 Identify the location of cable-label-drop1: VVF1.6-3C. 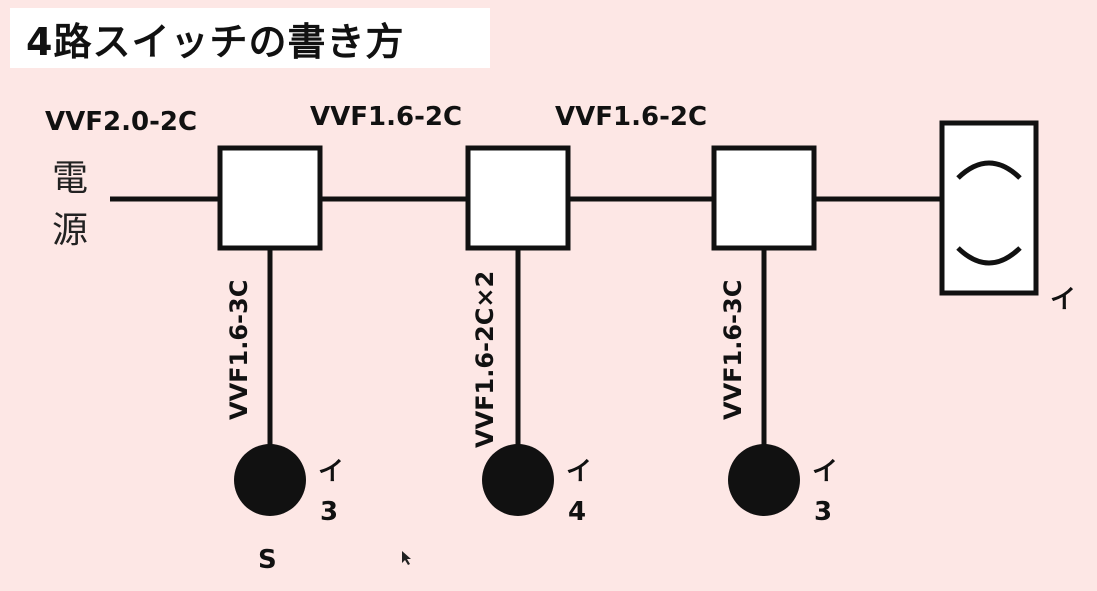
(239, 350).